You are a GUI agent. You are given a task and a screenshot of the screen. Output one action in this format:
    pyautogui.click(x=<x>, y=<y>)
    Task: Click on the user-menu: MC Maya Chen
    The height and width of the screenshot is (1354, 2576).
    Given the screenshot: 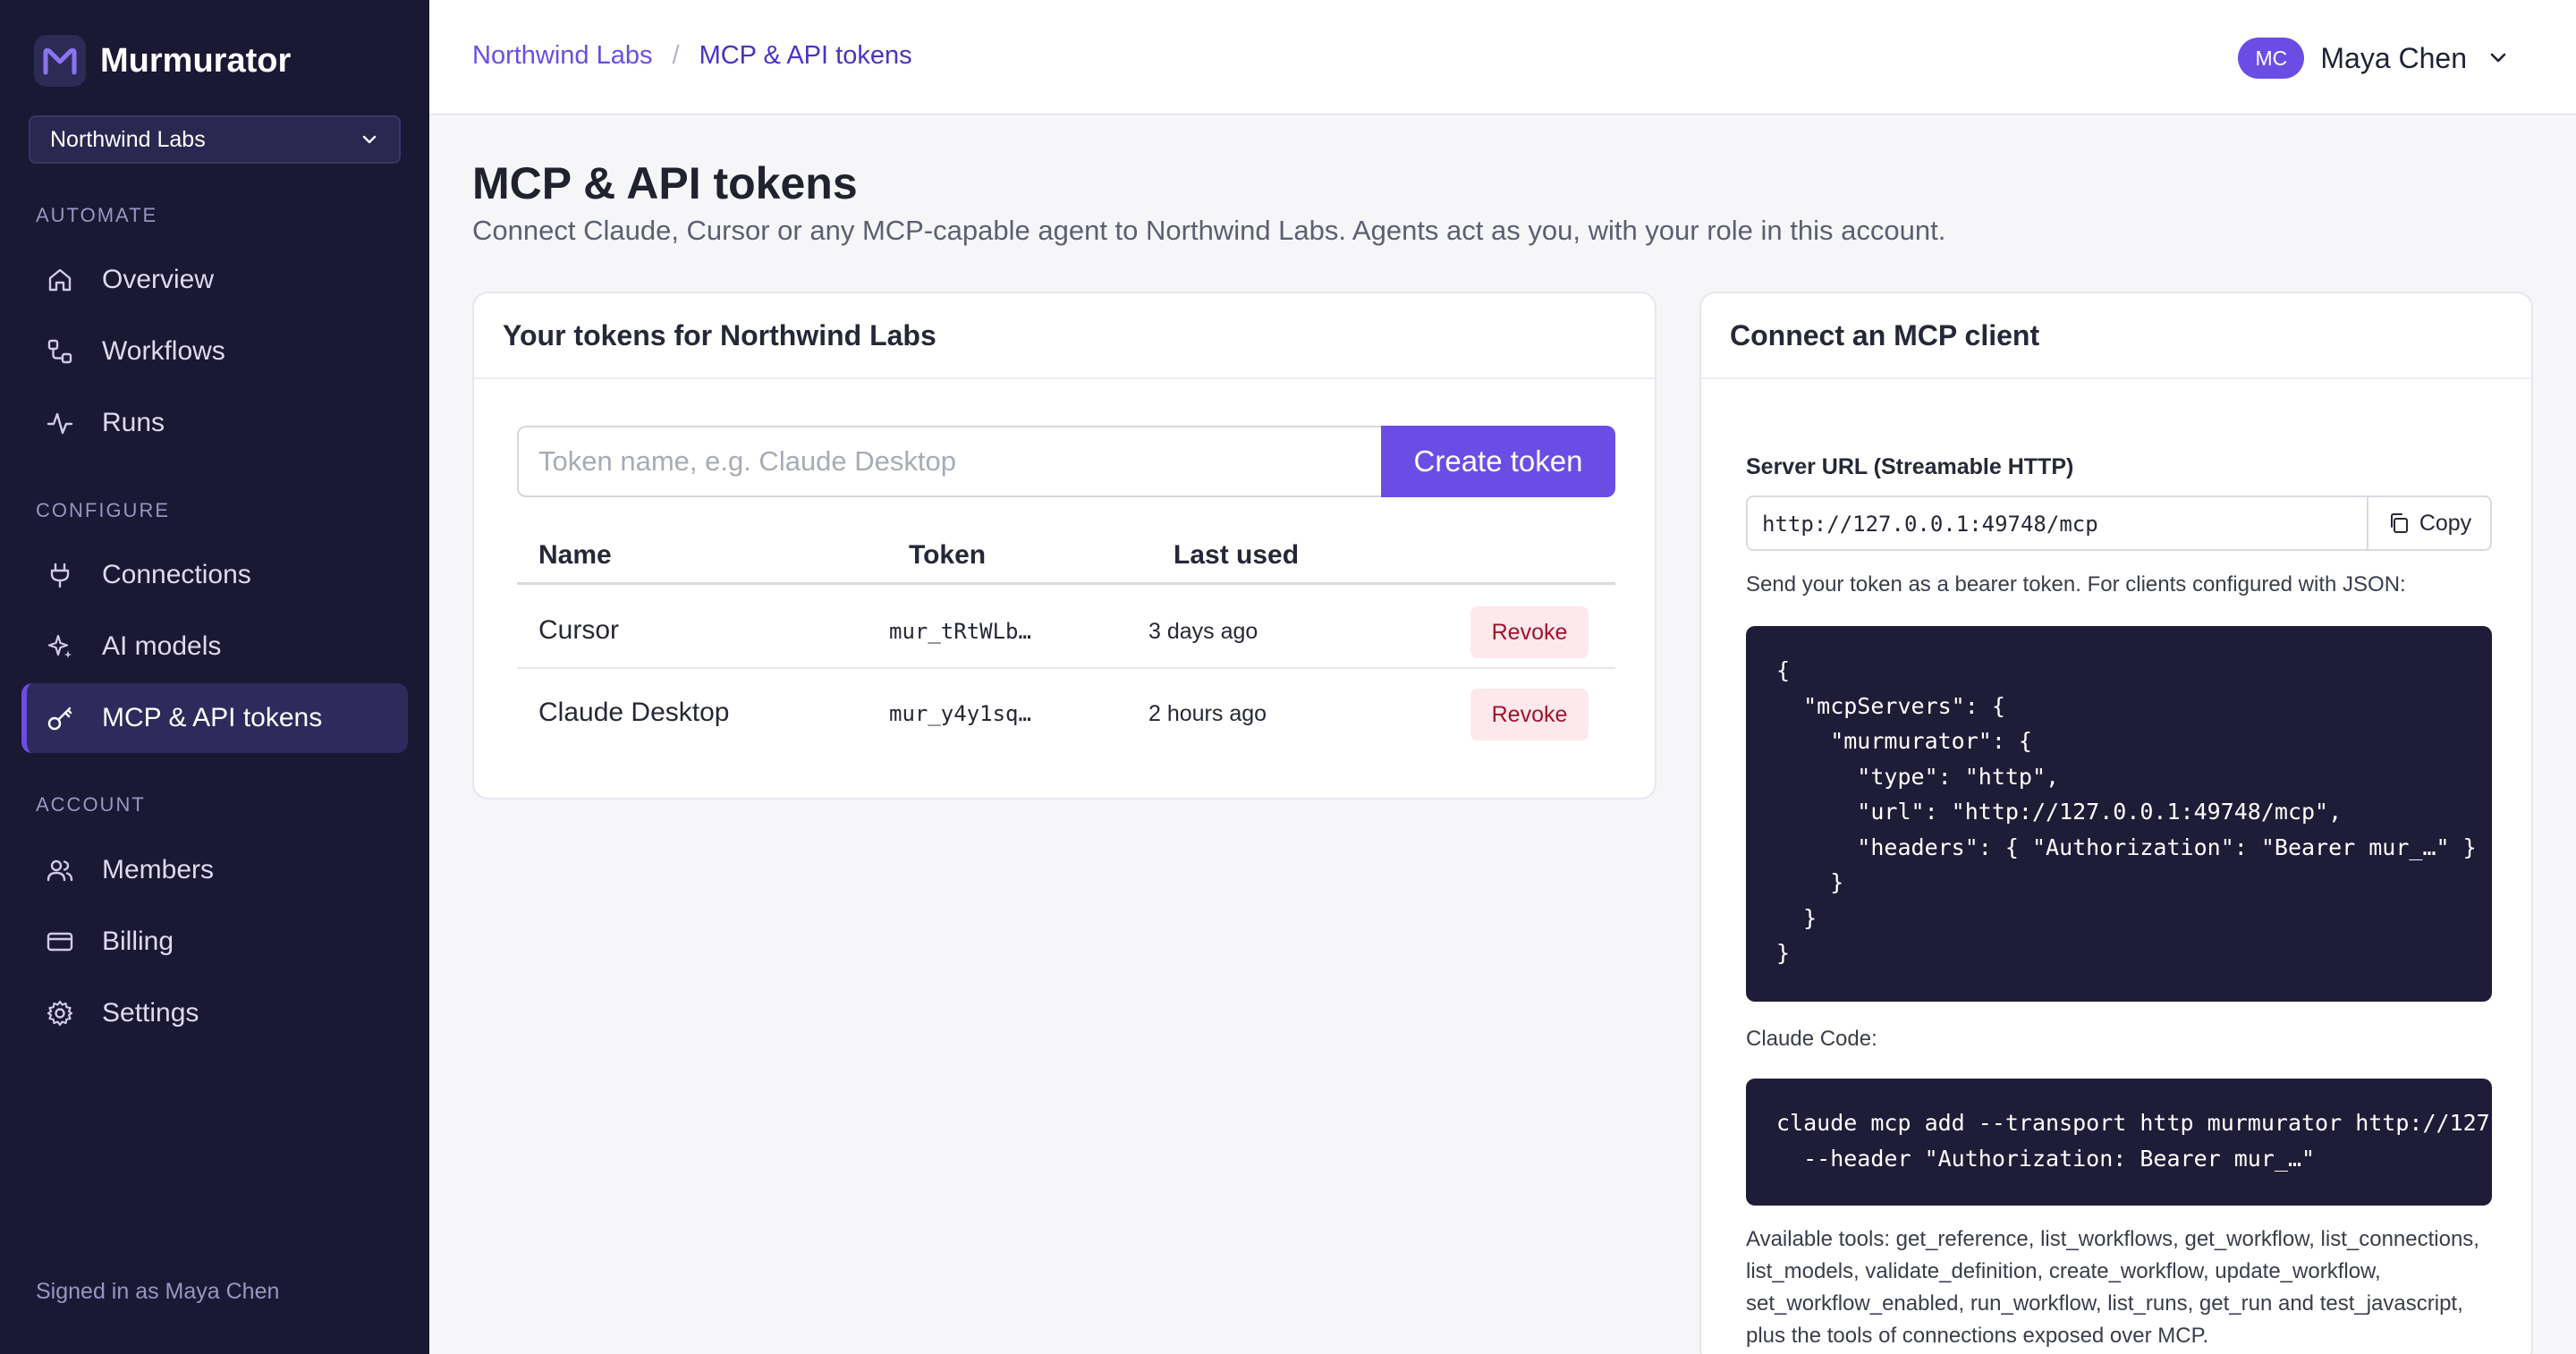 What is the action you would take?
    pyautogui.click(x=2375, y=58)
    